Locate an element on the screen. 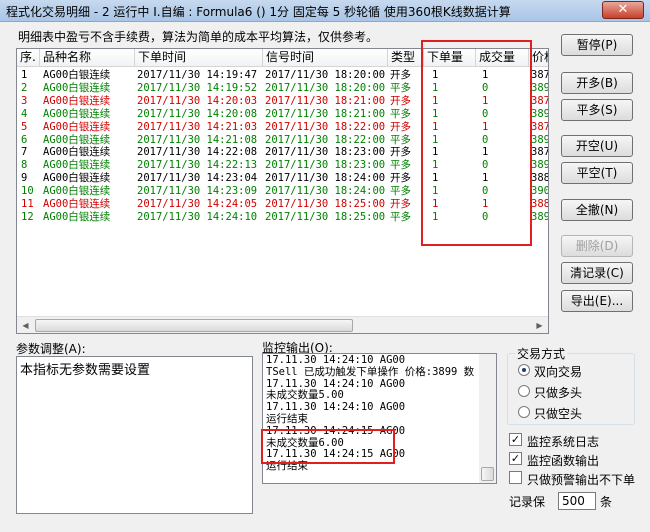 The width and height of the screenshot is (650, 532). open-long-button: 开多(B) is located at coordinates (597, 83).